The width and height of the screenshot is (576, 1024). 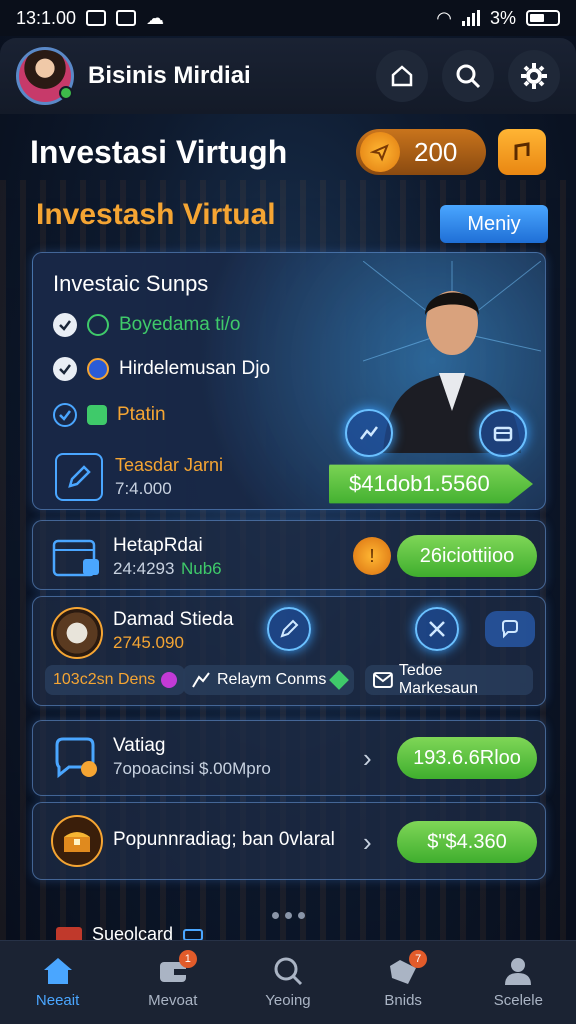 What do you see at coordinates (57, 1000) in the screenshot?
I see `nav-label: Neeait` at bounding box center [57, 1000].